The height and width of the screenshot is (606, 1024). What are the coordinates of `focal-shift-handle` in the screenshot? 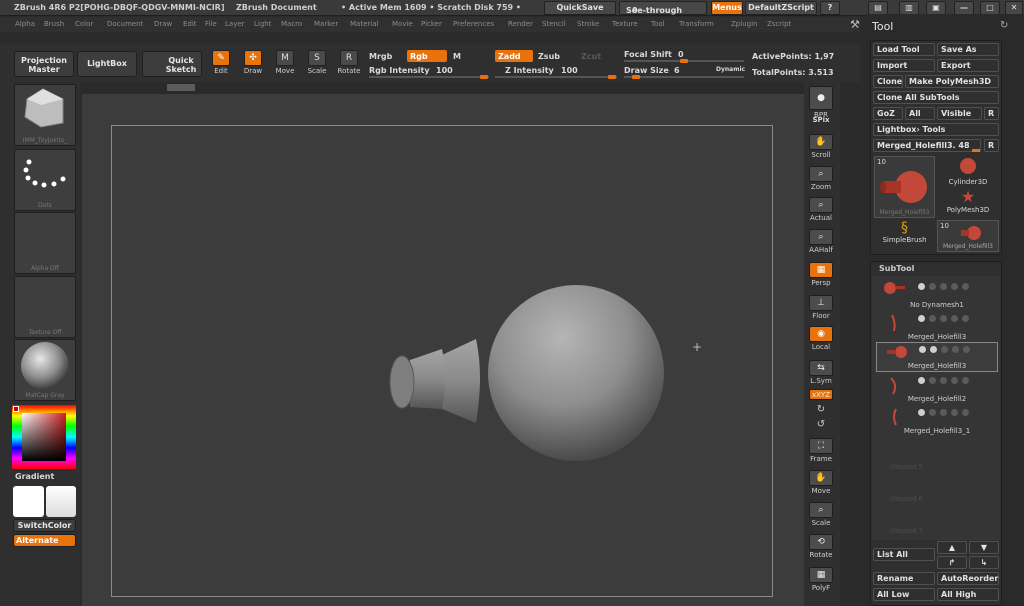 It's located at (684, 61).